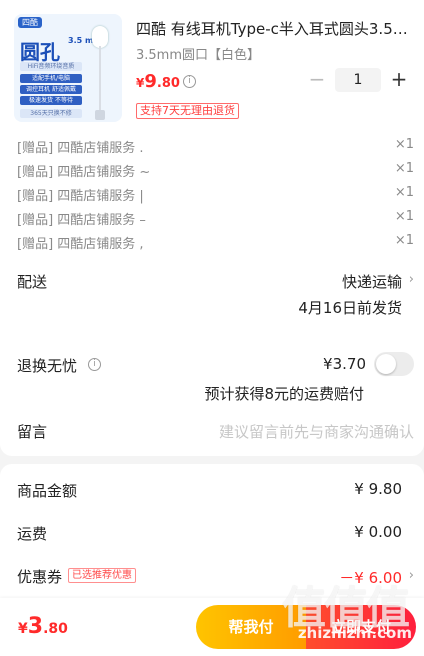 Image resolution: width=424 pixels, height=656 pixels. I want to click on price-integer: 9, so click(150, 81).